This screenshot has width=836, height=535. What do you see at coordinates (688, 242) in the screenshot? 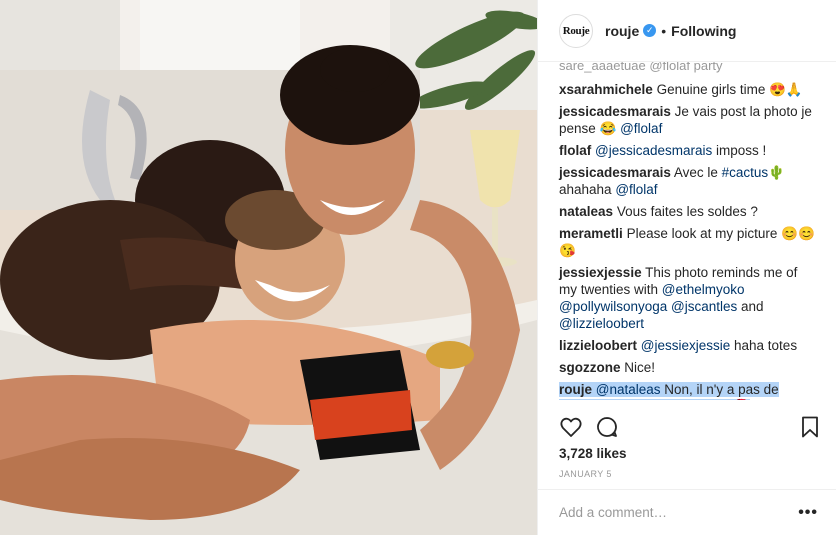
I see `comment-item: merametli Please look at my picture 😊😊😘` at bounding box center [688, 242].